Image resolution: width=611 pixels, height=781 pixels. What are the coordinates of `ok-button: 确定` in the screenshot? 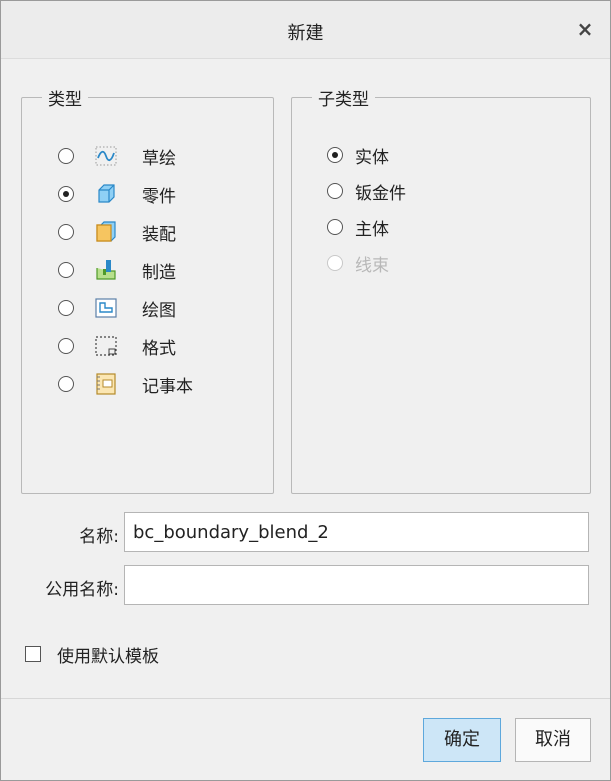 It's located at (462, 740).